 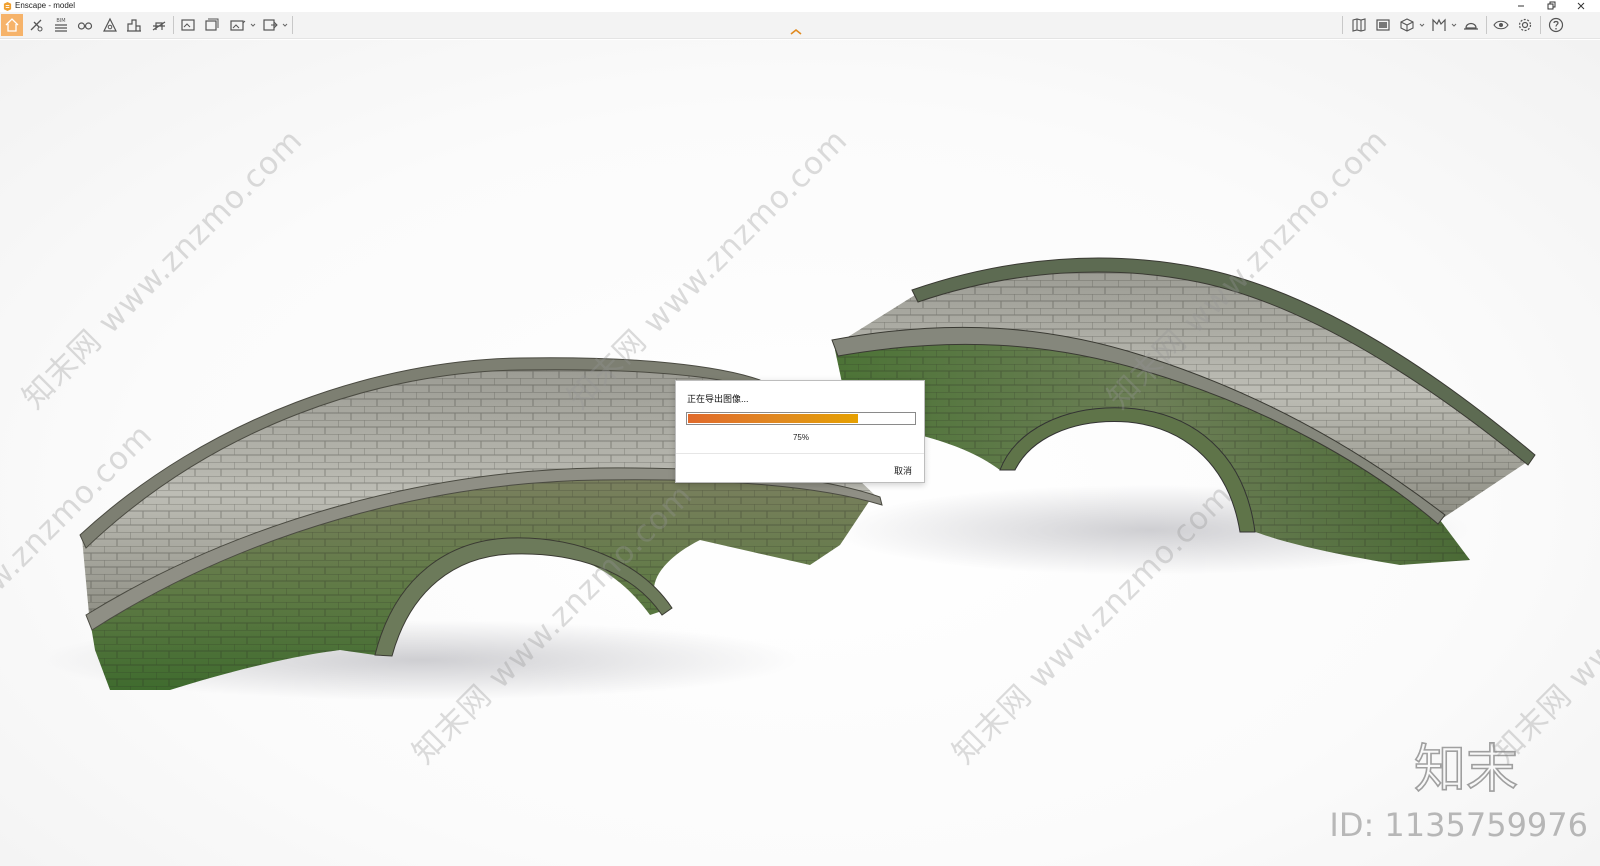 I want to click on building-button, so click(x=134, y=25).